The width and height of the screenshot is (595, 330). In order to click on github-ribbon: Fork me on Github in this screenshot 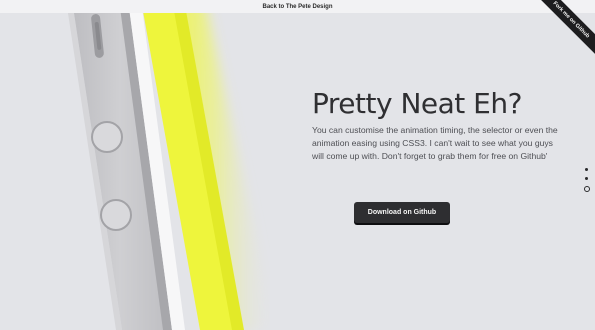, I will do `click(565, 30)`.